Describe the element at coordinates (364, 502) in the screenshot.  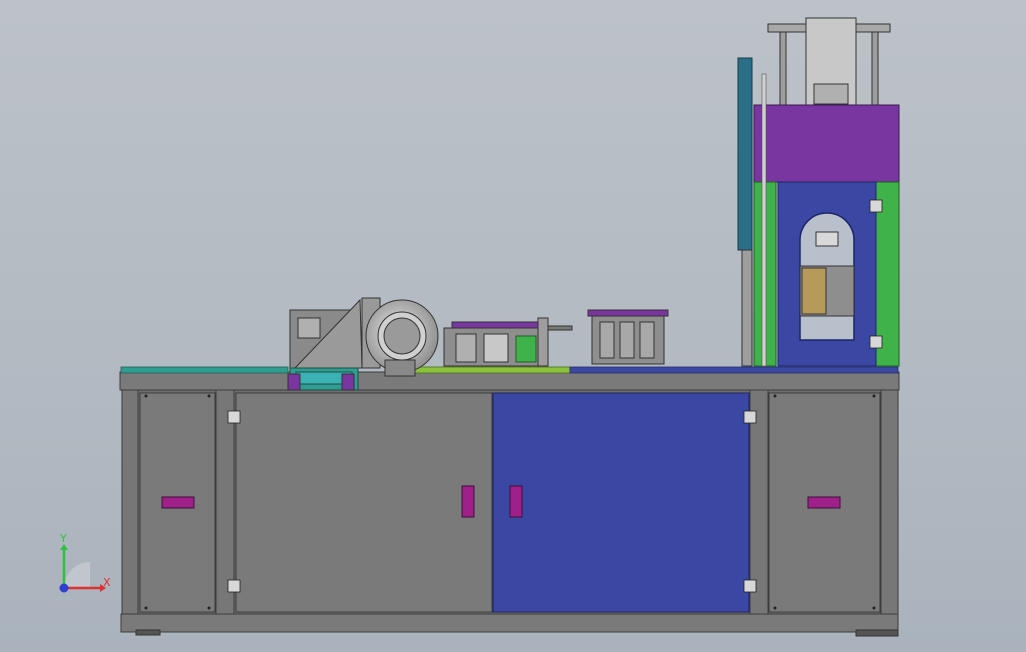
I see `door-gray-large` at that location.